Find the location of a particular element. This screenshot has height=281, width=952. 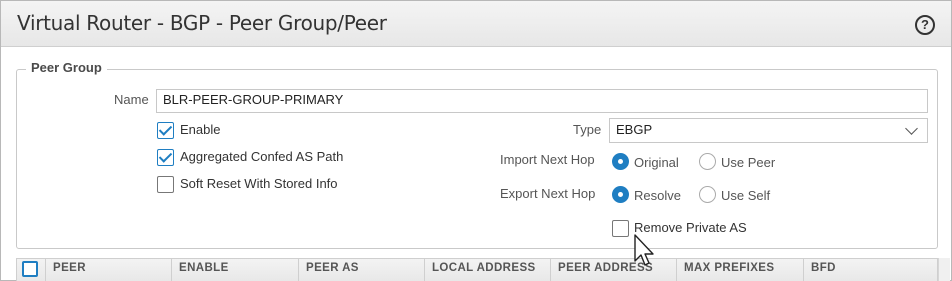

type-select-value: EBGP is located at coordinates (634, 129).